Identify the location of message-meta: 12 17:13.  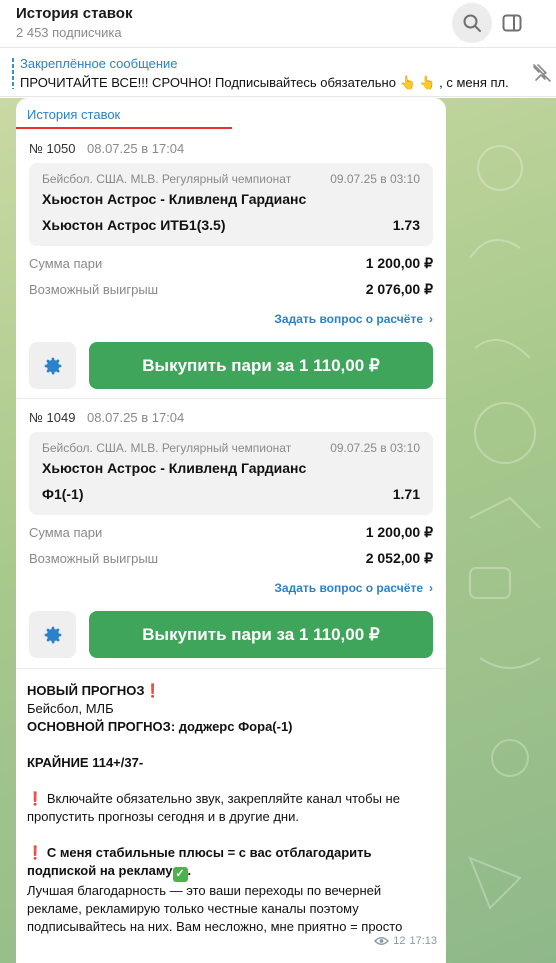
(405, 941).